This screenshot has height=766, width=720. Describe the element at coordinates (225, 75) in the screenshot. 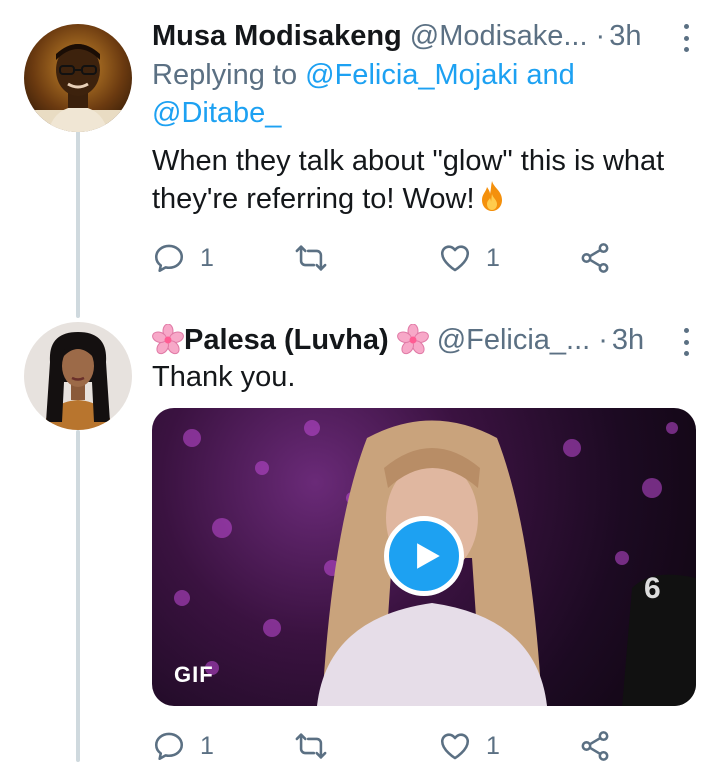

I see `replying-to-label: Replying to` at that location.